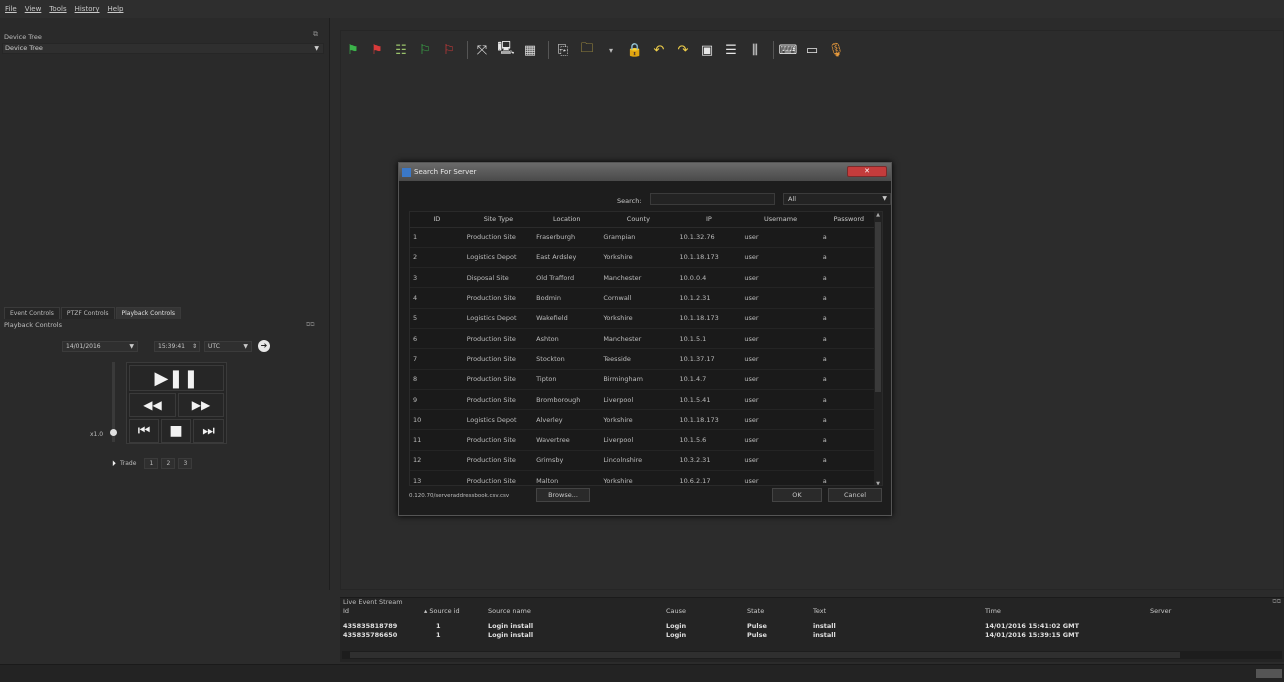 The image size is (1284, 682). Describe the element at coordinates (837, 199) in the screenshot. I see `search-filter-select: All ▼` at that location.